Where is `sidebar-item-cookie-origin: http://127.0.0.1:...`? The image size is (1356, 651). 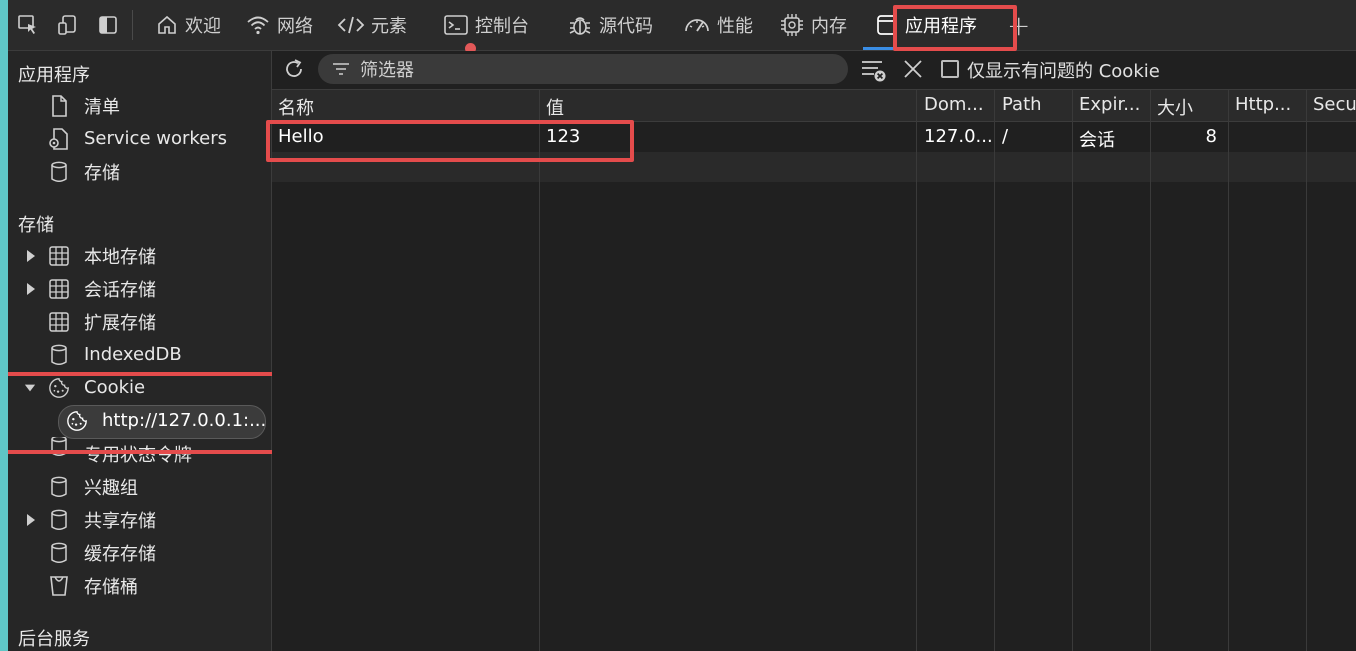
sidebar-item-cookie-origin: http://127.0.0.1:... is located at coordinates (139, 420).